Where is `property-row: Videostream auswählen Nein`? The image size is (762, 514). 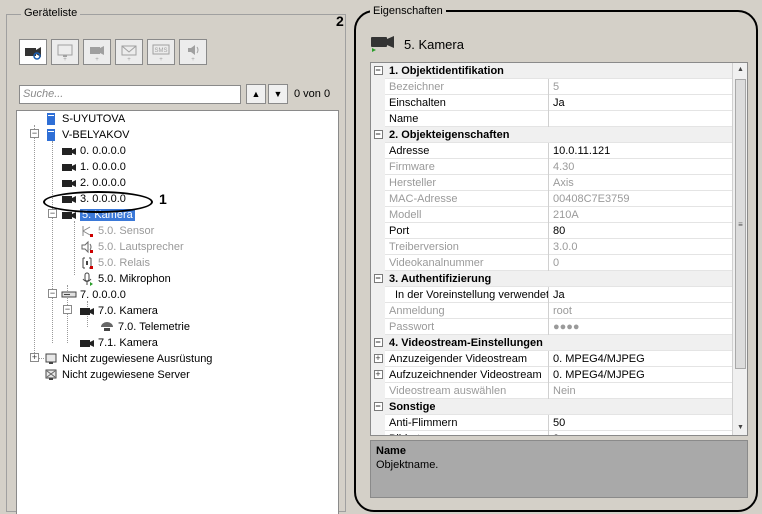 property-row: Videostream auswählen Nein is located at coordinates (559, 390).